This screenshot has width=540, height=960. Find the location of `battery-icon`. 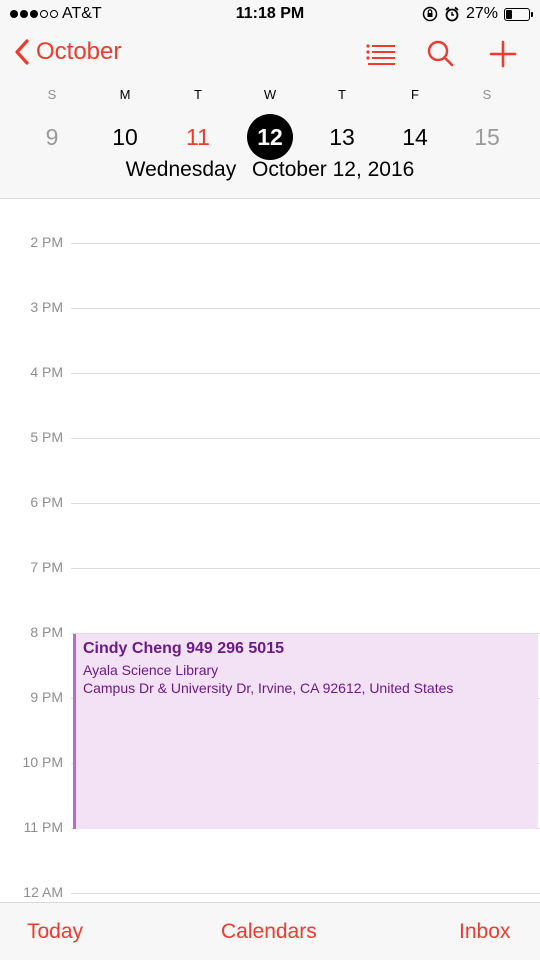

battery-icon is located at coordinates (518, 14).